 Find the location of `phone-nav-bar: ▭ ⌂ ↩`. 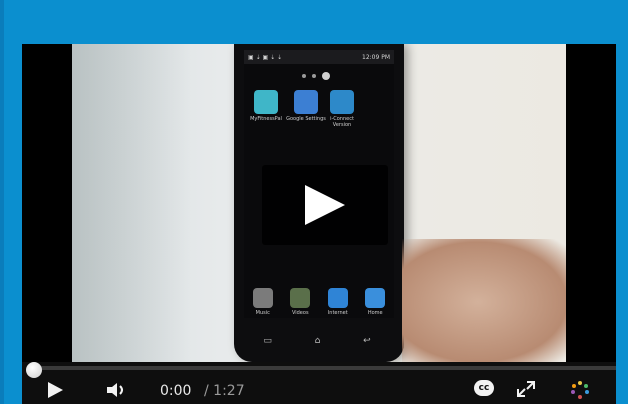

phone-nav-bar: ▭ ⌂ ↩ is located at coordinates (317, 341).